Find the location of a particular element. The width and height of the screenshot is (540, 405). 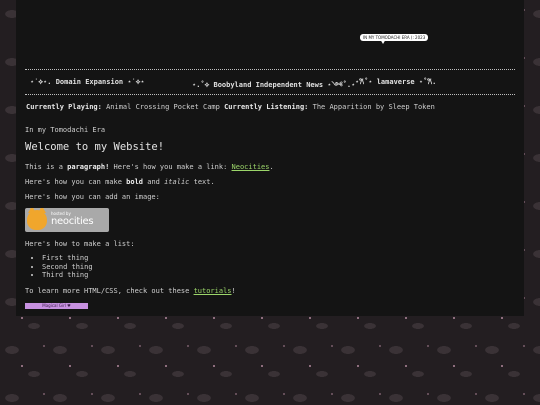

para-suffix: . is located at coordinates (271, 167).